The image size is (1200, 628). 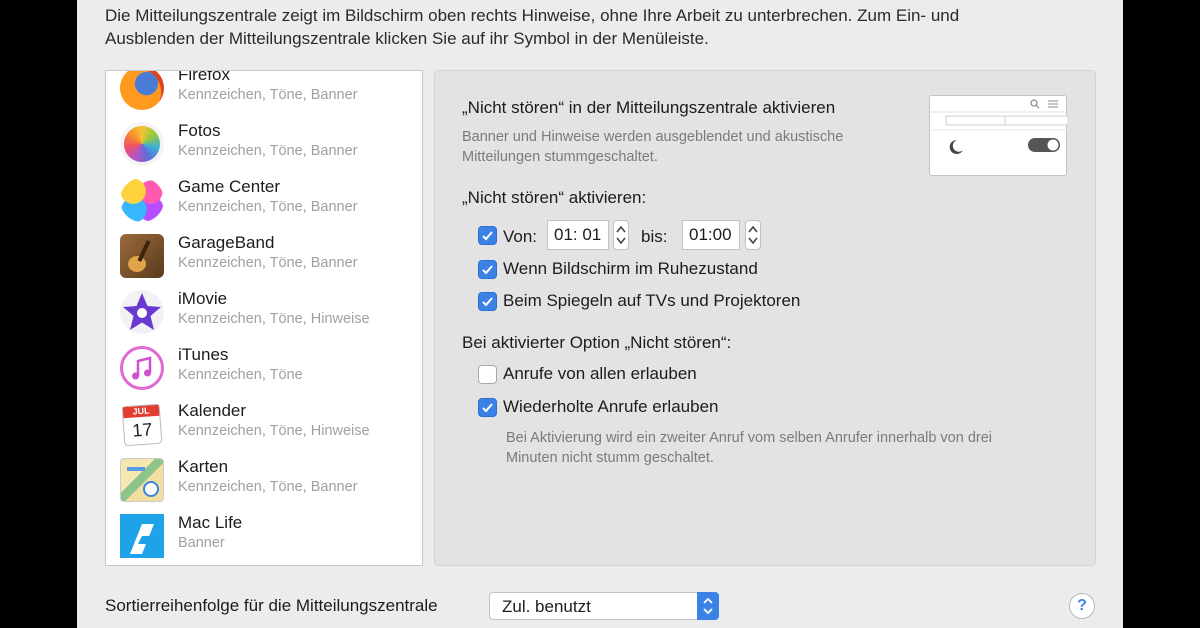 What do you see at coordinates (597, 342) in the screenshot?
I see `dnd-option-heading: Bei aktivierter Option „Nicht stören“:` at bounding box center [597, 342].